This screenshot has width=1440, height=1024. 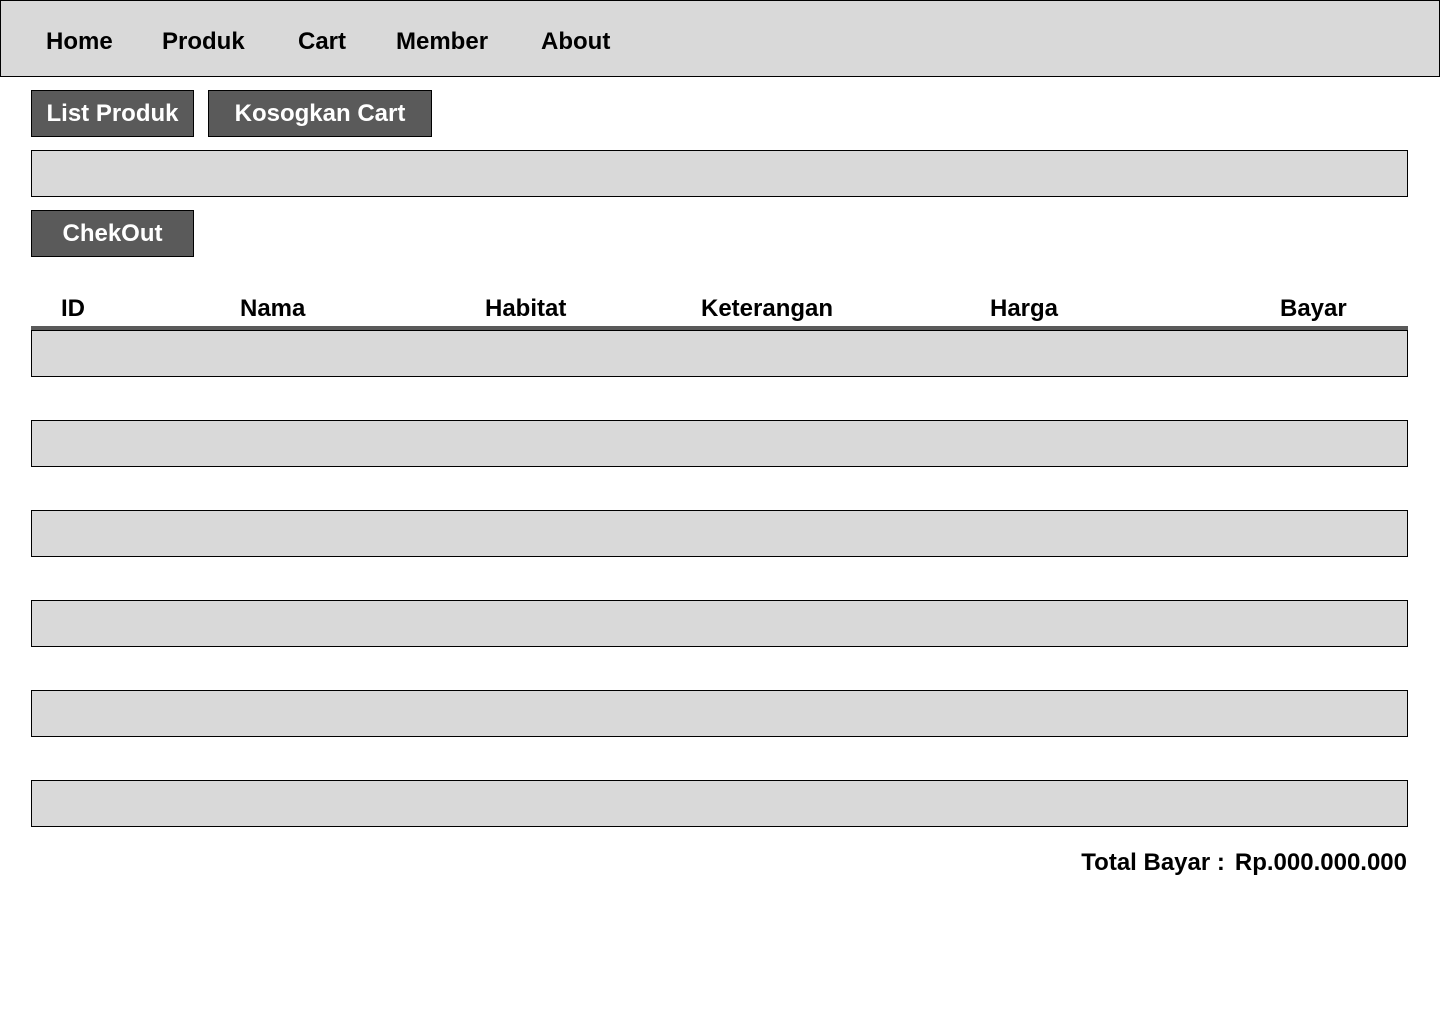 What do you see at coordinates (273, 308) in the screenshot?
I see `column-header-nama: Nama` at bounding box center [273, 308].